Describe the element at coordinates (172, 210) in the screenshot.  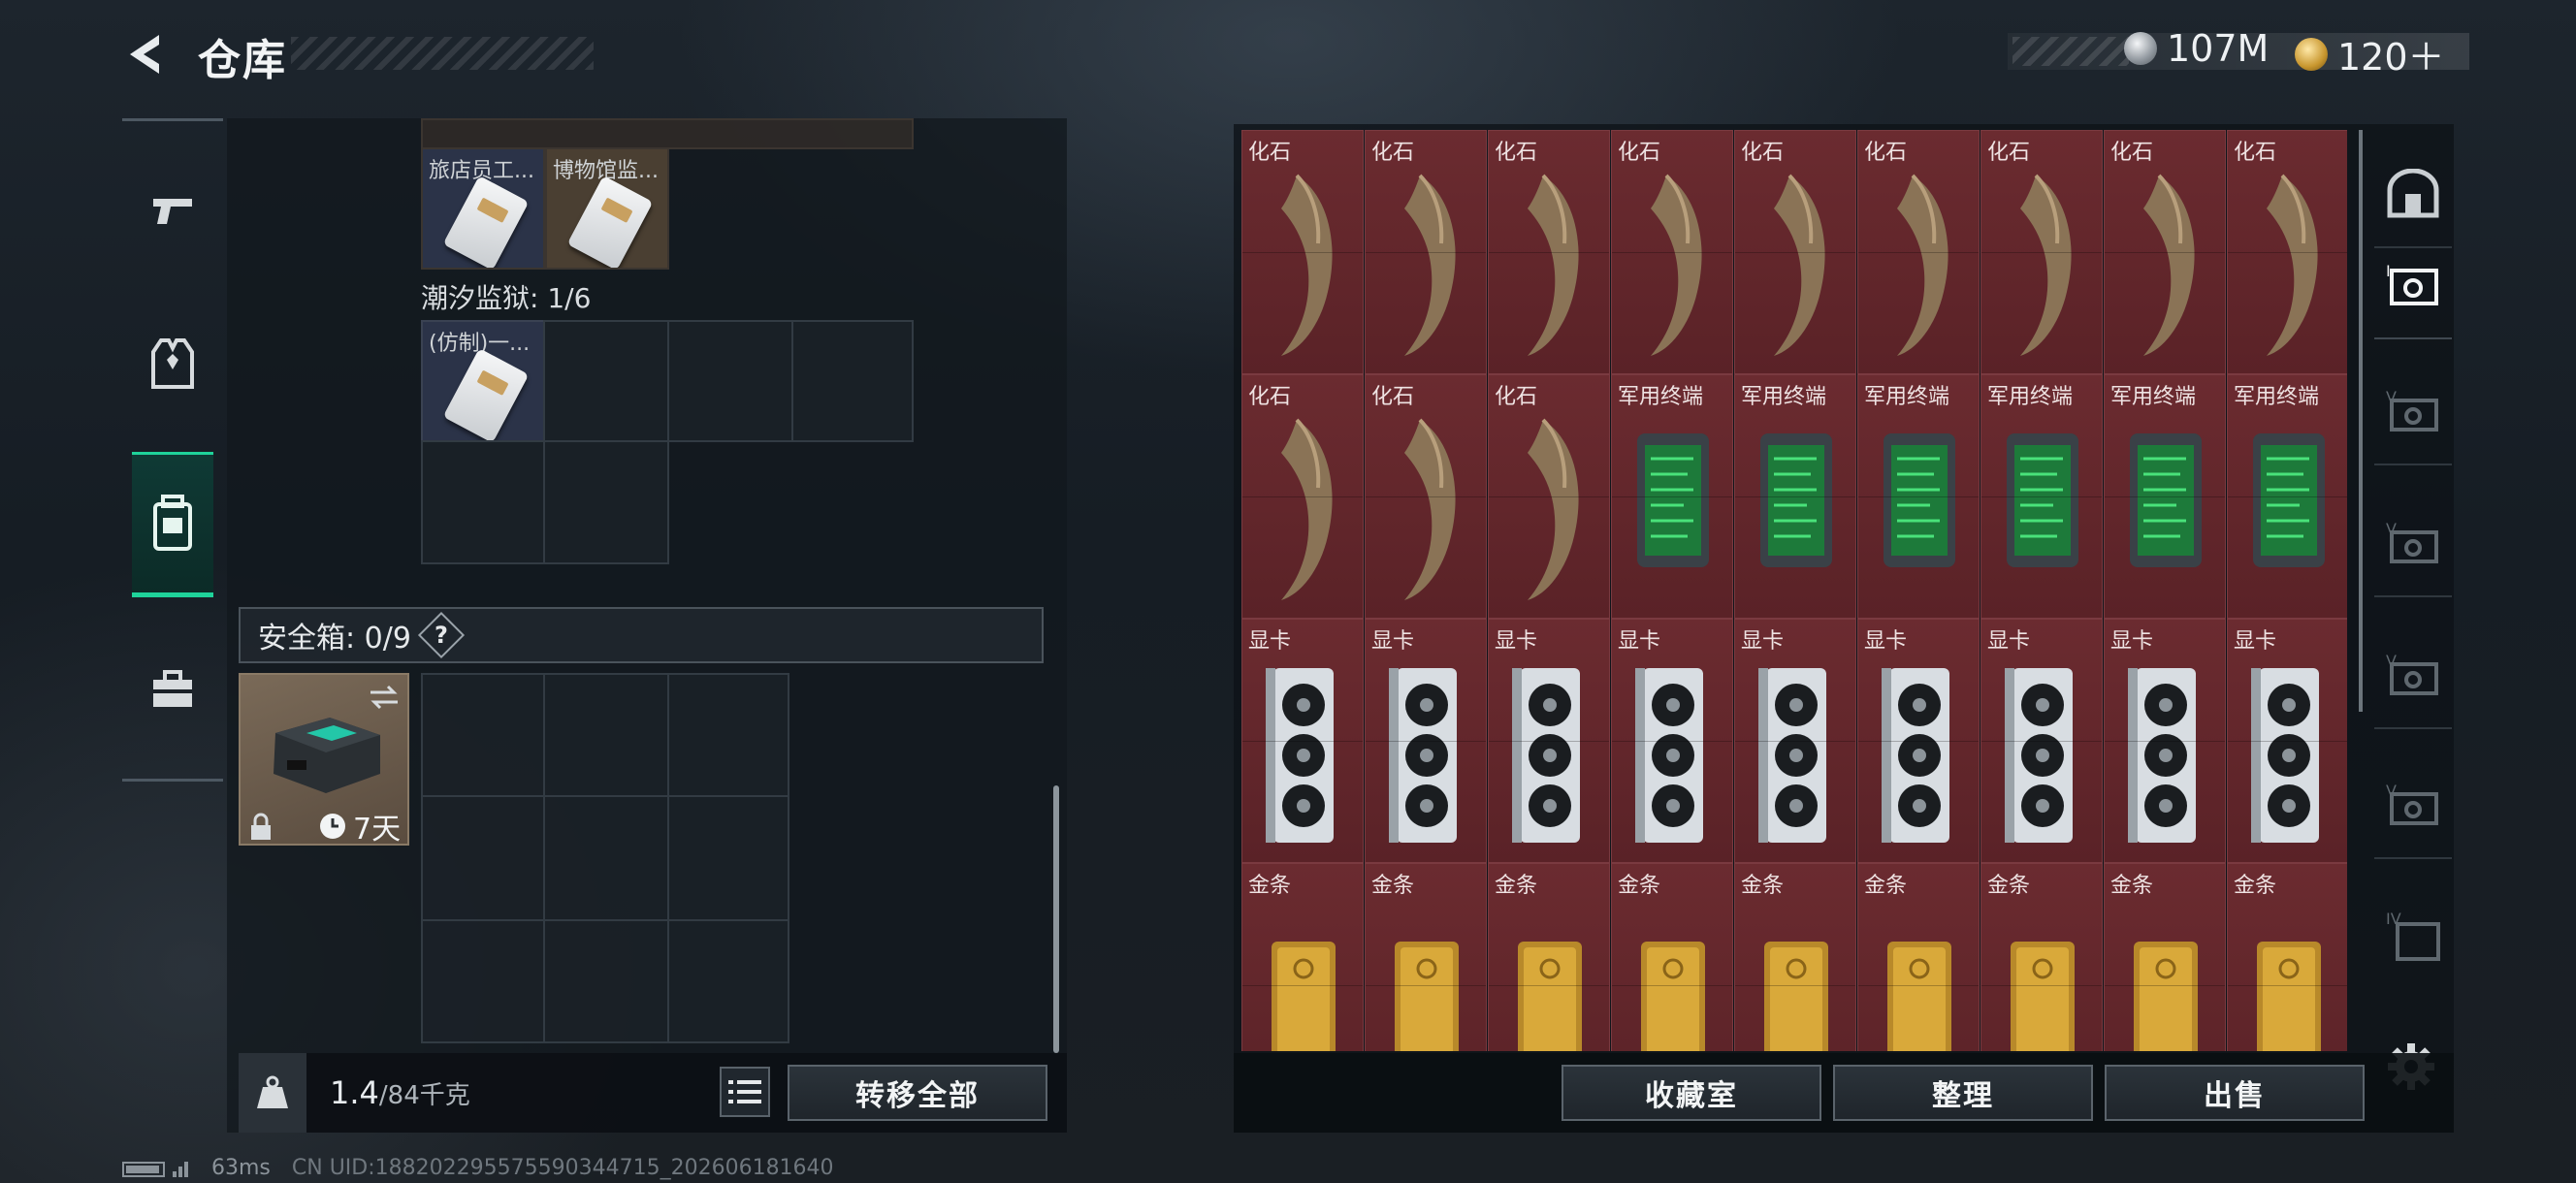
I see `nav-weapon` at that location.